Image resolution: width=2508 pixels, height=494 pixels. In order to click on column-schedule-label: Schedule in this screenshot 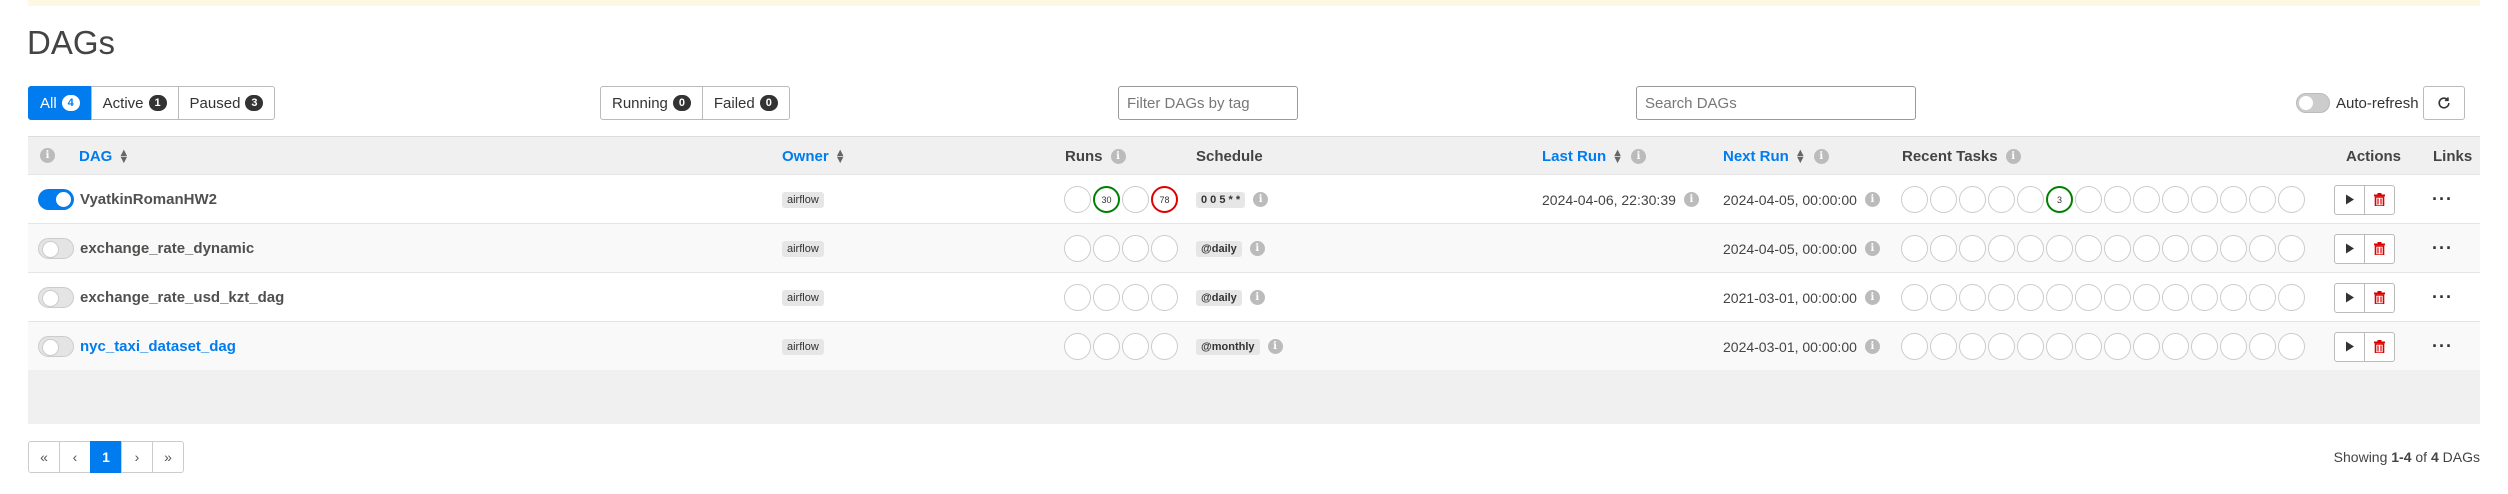, I will do `click(1229, 156)`.